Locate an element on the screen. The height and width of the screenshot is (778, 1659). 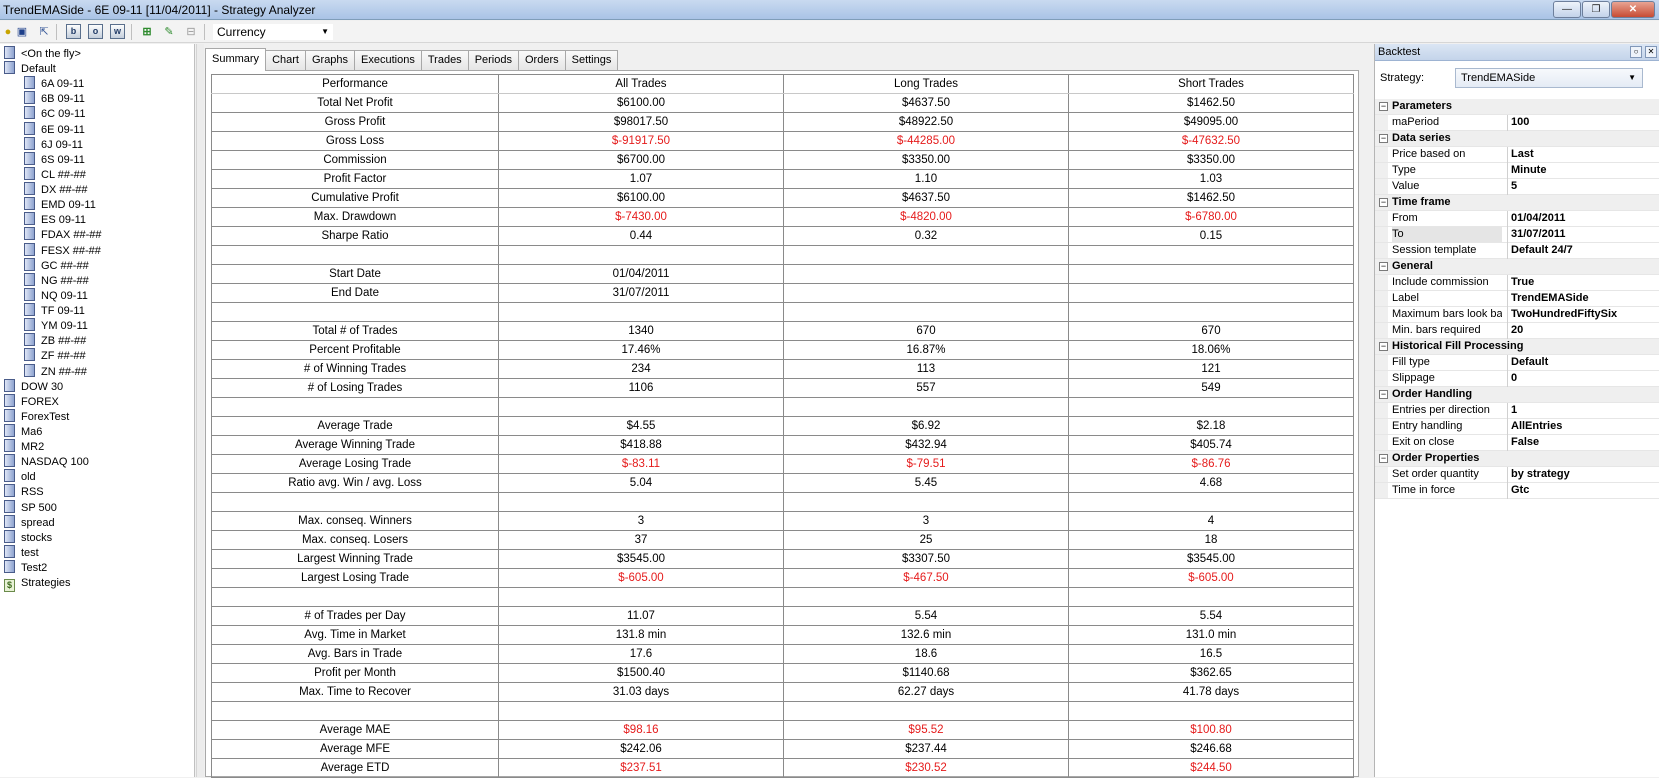
tree-item: DX ##-## is located at coordinates (55, 190).